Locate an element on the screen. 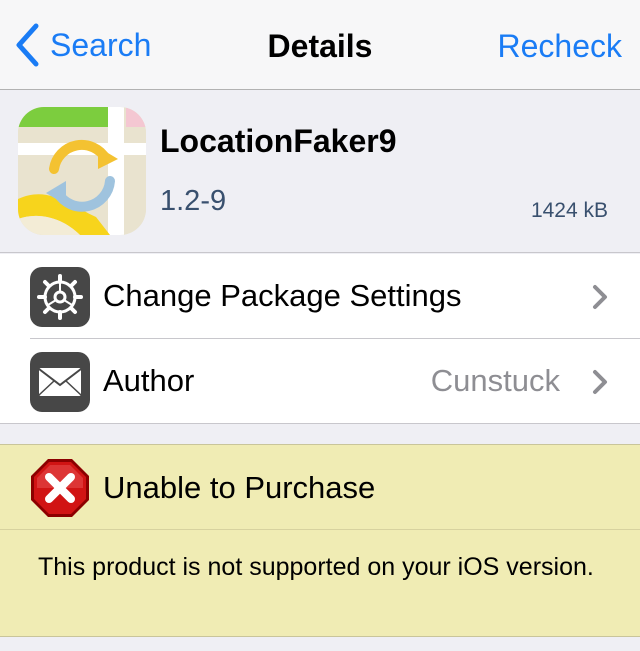 The height and width of the screenshot is (651, 640). error-x-icon is located at coordinates (60, 488).